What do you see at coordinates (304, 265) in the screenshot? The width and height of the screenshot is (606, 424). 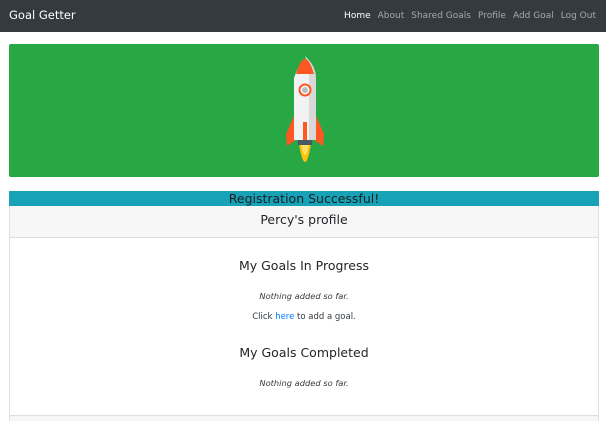 I see `goals-in-progress-heading: My Goals In Progress` at bounding box center [304, 265].